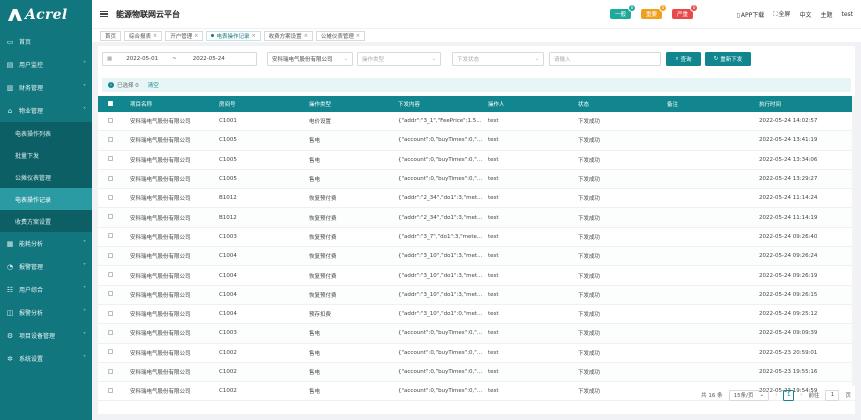 The image size is (861, 420). What do you see at coordinates (399, 59) in the screenshot?
I see `op-type-select: 操作类型 ⌄` at bounding box center [399, 59].